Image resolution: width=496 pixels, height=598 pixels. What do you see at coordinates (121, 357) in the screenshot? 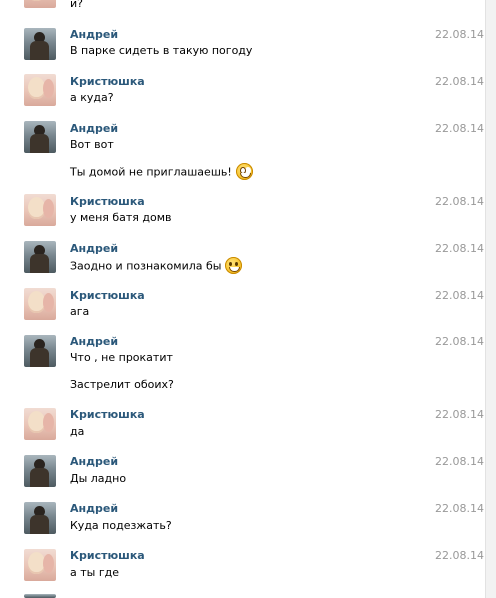
I see `message-text: Что , не прокатит` at bounding box center [121, 357].